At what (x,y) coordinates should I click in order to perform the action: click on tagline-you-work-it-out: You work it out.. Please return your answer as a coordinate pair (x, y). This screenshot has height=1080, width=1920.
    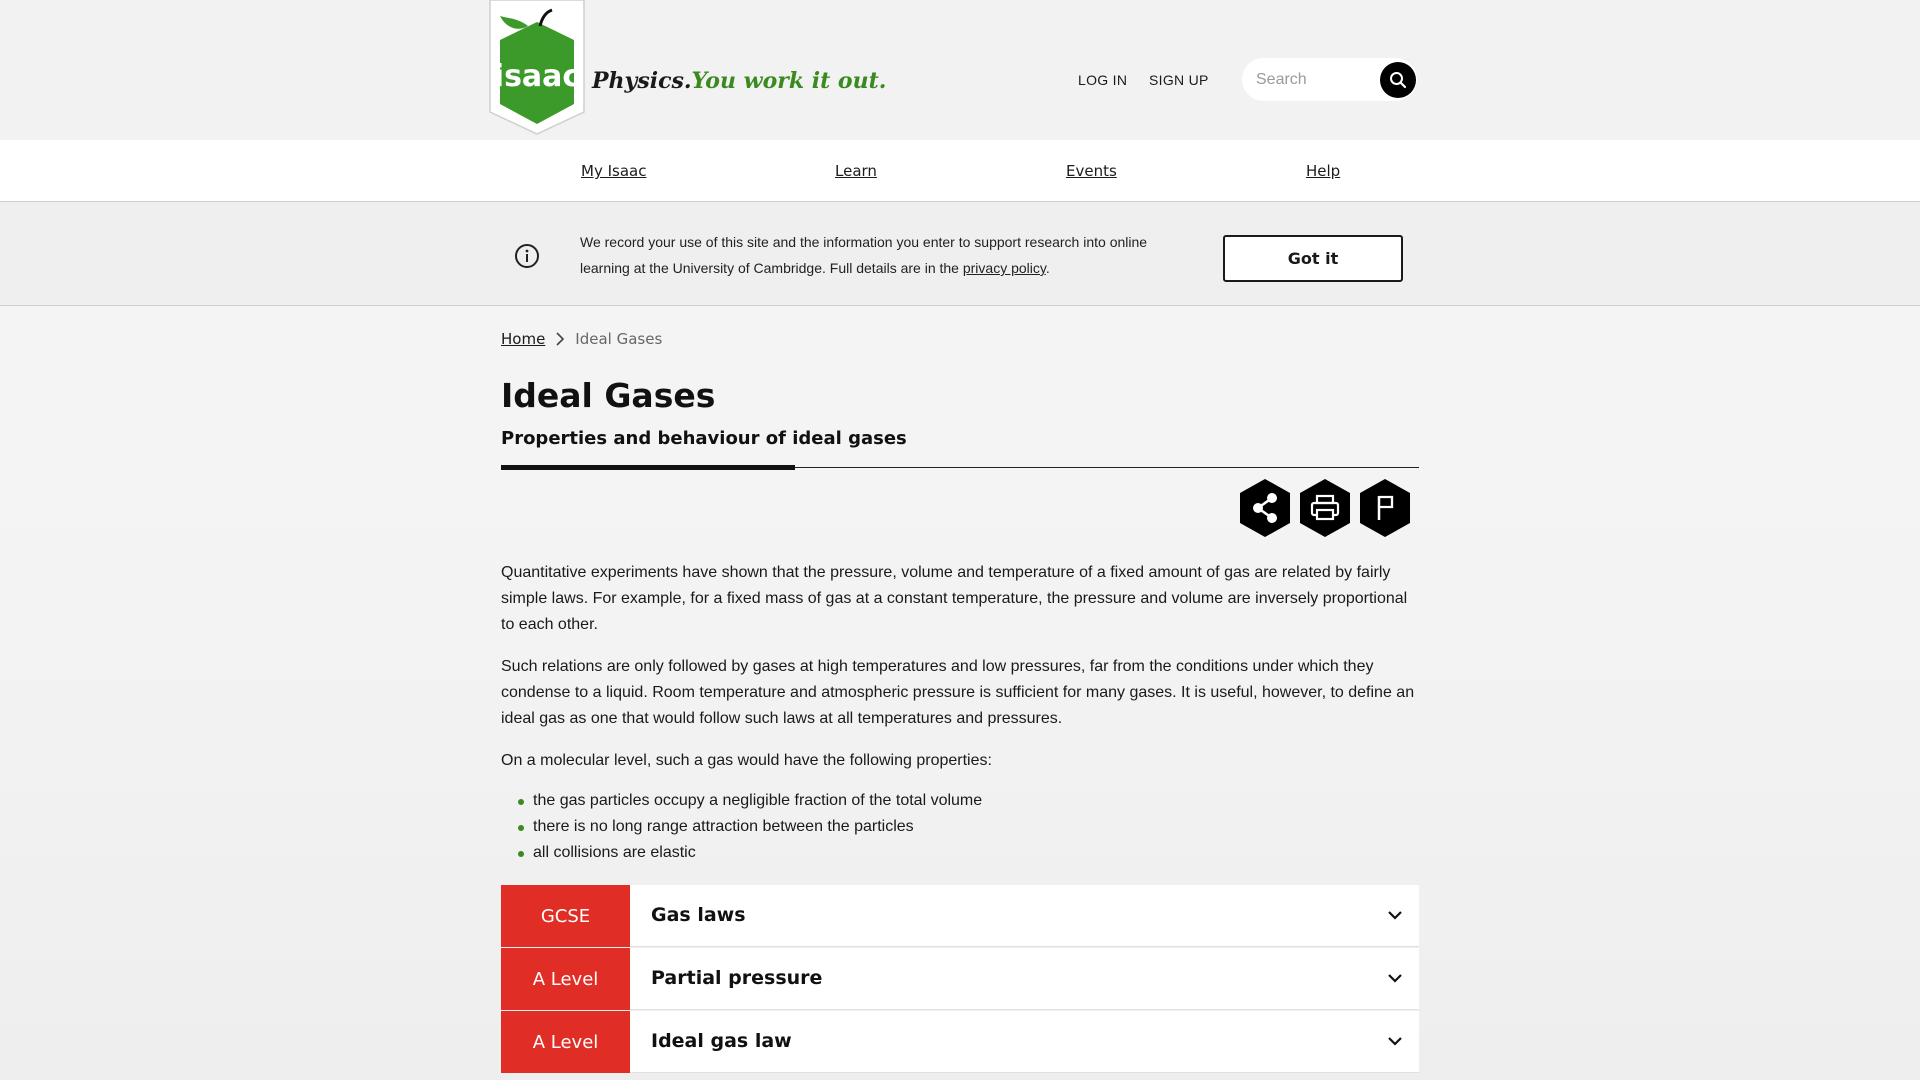
    Looking at the image, I should click on (789, 81).